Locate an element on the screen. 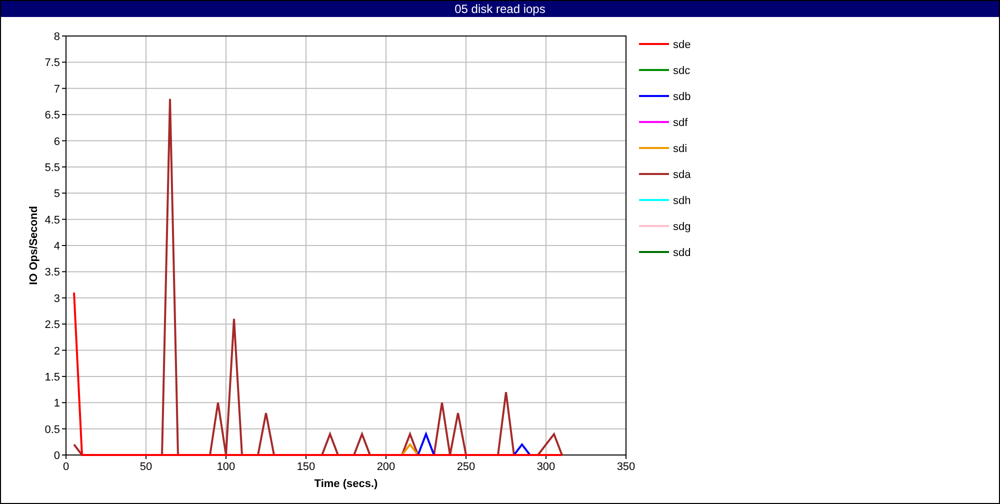 The width and height of the screenshot is (1000, 504). legend-label: sdg is located at coordinates (682, 227).